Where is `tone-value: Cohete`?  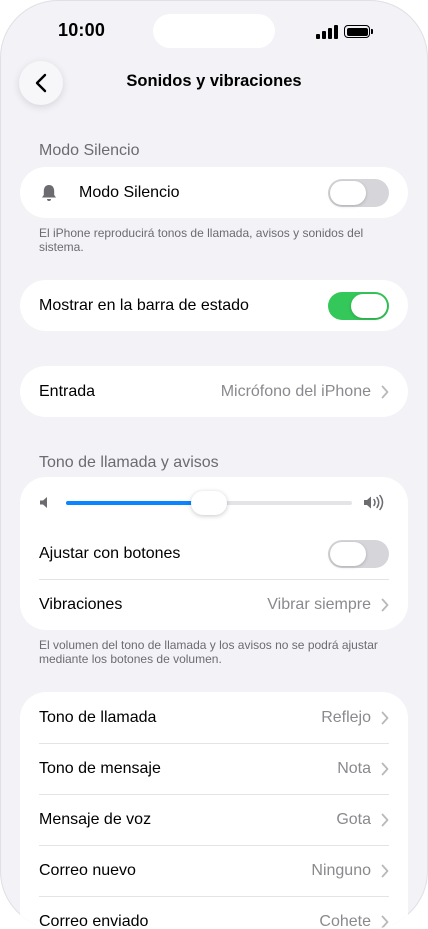 tone-value: Cohete is located at coordinates (345, 920).